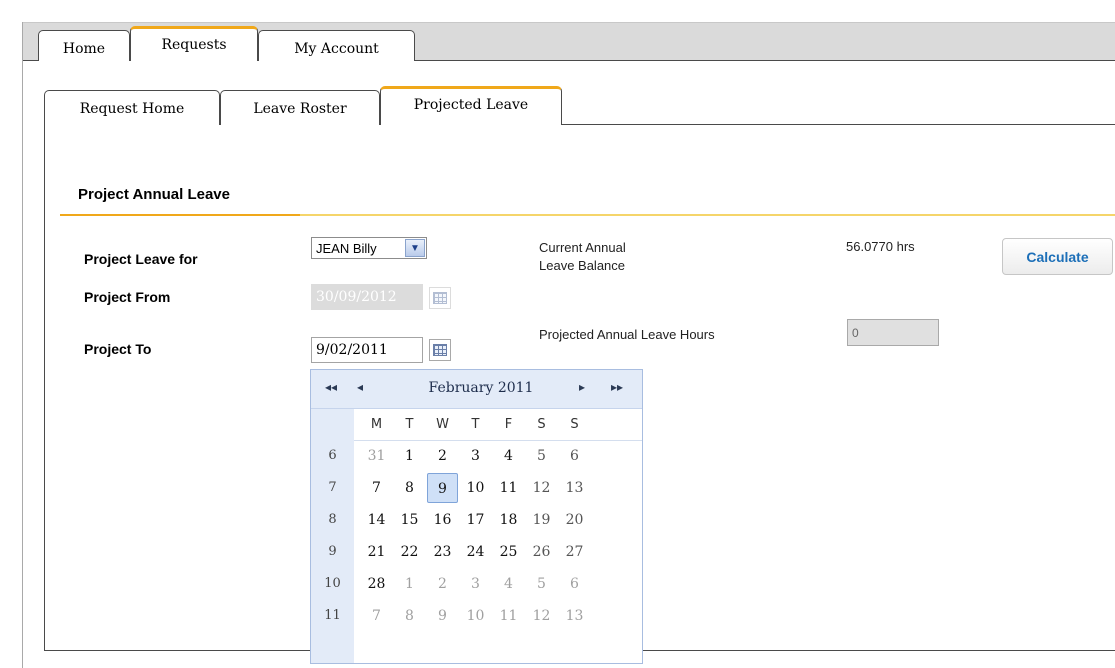 The image size is (1115, 668). What do you see at coordinates (541, 552) in the screenshot?
I see `calendar-day: 26` at bounding box center [541, 552].